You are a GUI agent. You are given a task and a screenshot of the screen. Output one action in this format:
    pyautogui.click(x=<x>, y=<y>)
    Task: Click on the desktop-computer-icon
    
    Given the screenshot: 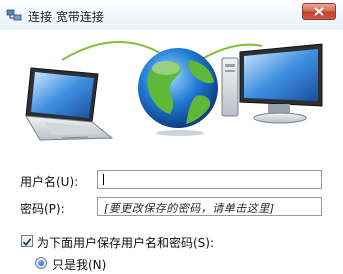 What is the action you would take?
    pyautogui.click(x=272, y=83)
    